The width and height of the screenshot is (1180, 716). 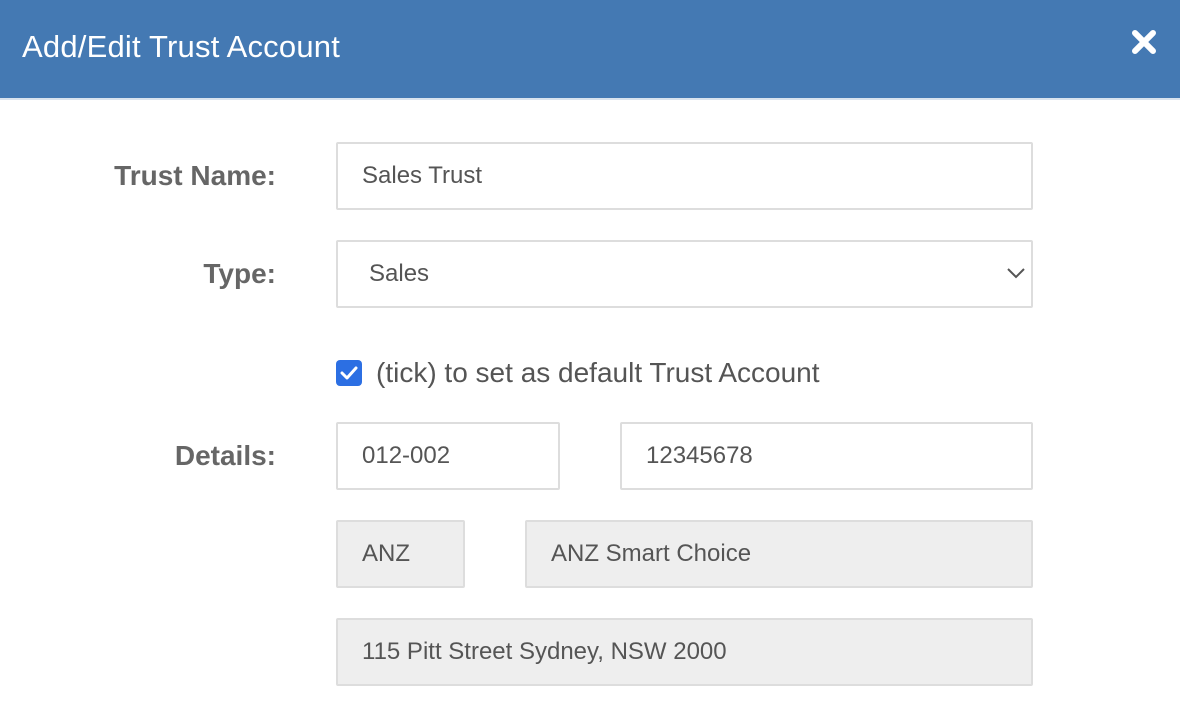 What do you see at coordinates (448, 456) in the screenshot?
I see `bsb-input` at bounding box center [448, 456].